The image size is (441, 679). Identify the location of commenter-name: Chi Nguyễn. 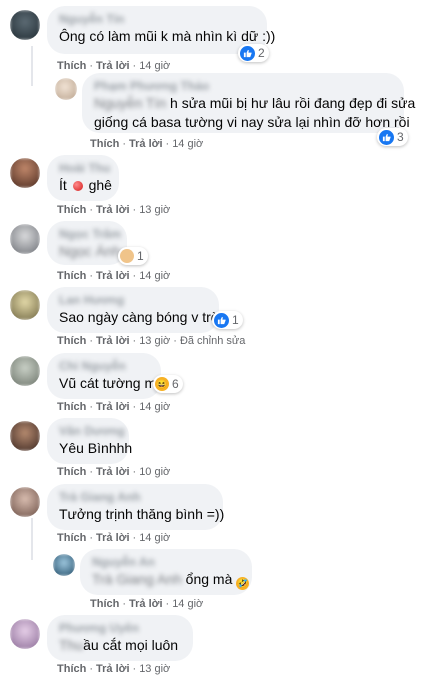
(104, 366).